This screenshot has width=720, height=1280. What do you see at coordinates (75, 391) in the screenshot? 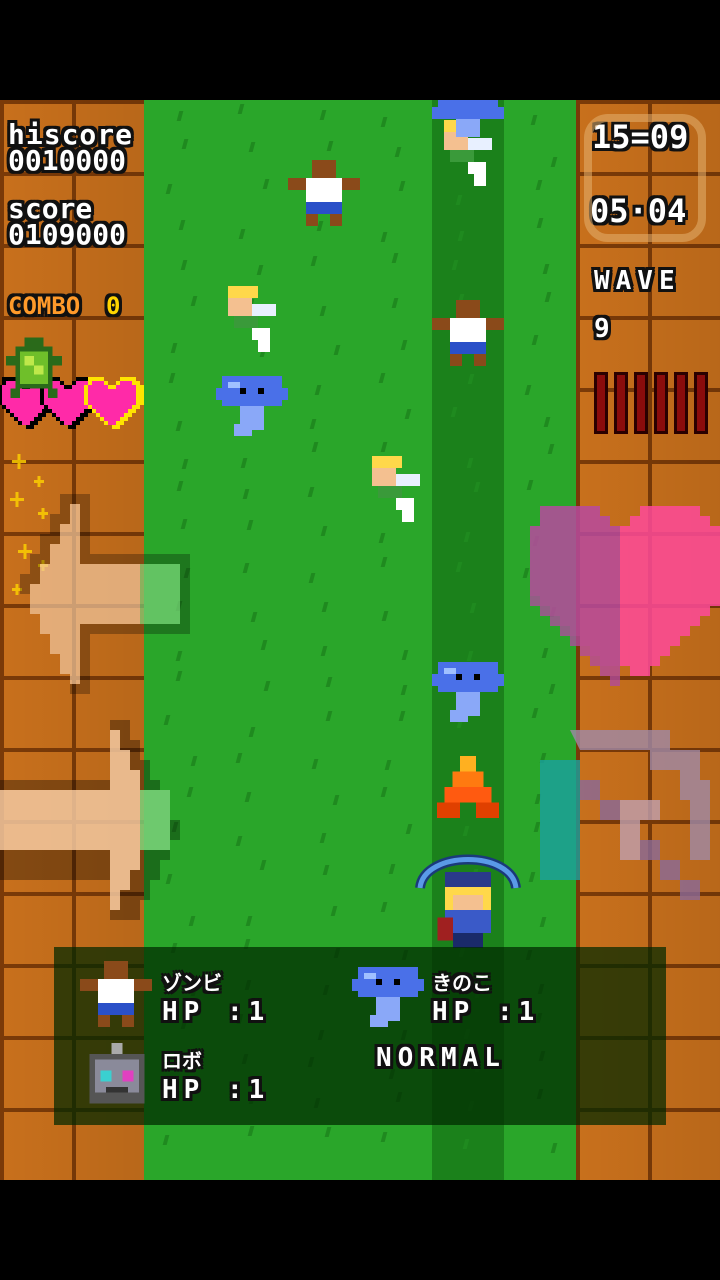
I see `lives-display` at bounding box center [75, 391].